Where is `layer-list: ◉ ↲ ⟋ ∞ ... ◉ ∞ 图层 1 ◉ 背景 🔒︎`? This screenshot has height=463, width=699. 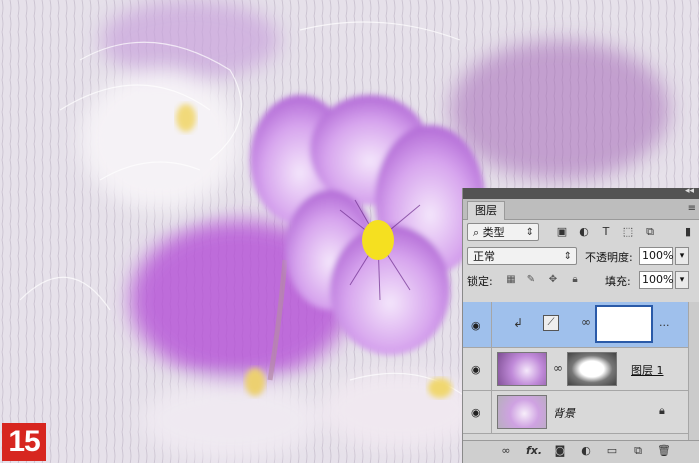 layer-list: ◉ ↲ ⟋ ∞ ... ◉ ∞ 图层 1 ◉ 背景 🔒︎ is located at coordinates (581, 368).